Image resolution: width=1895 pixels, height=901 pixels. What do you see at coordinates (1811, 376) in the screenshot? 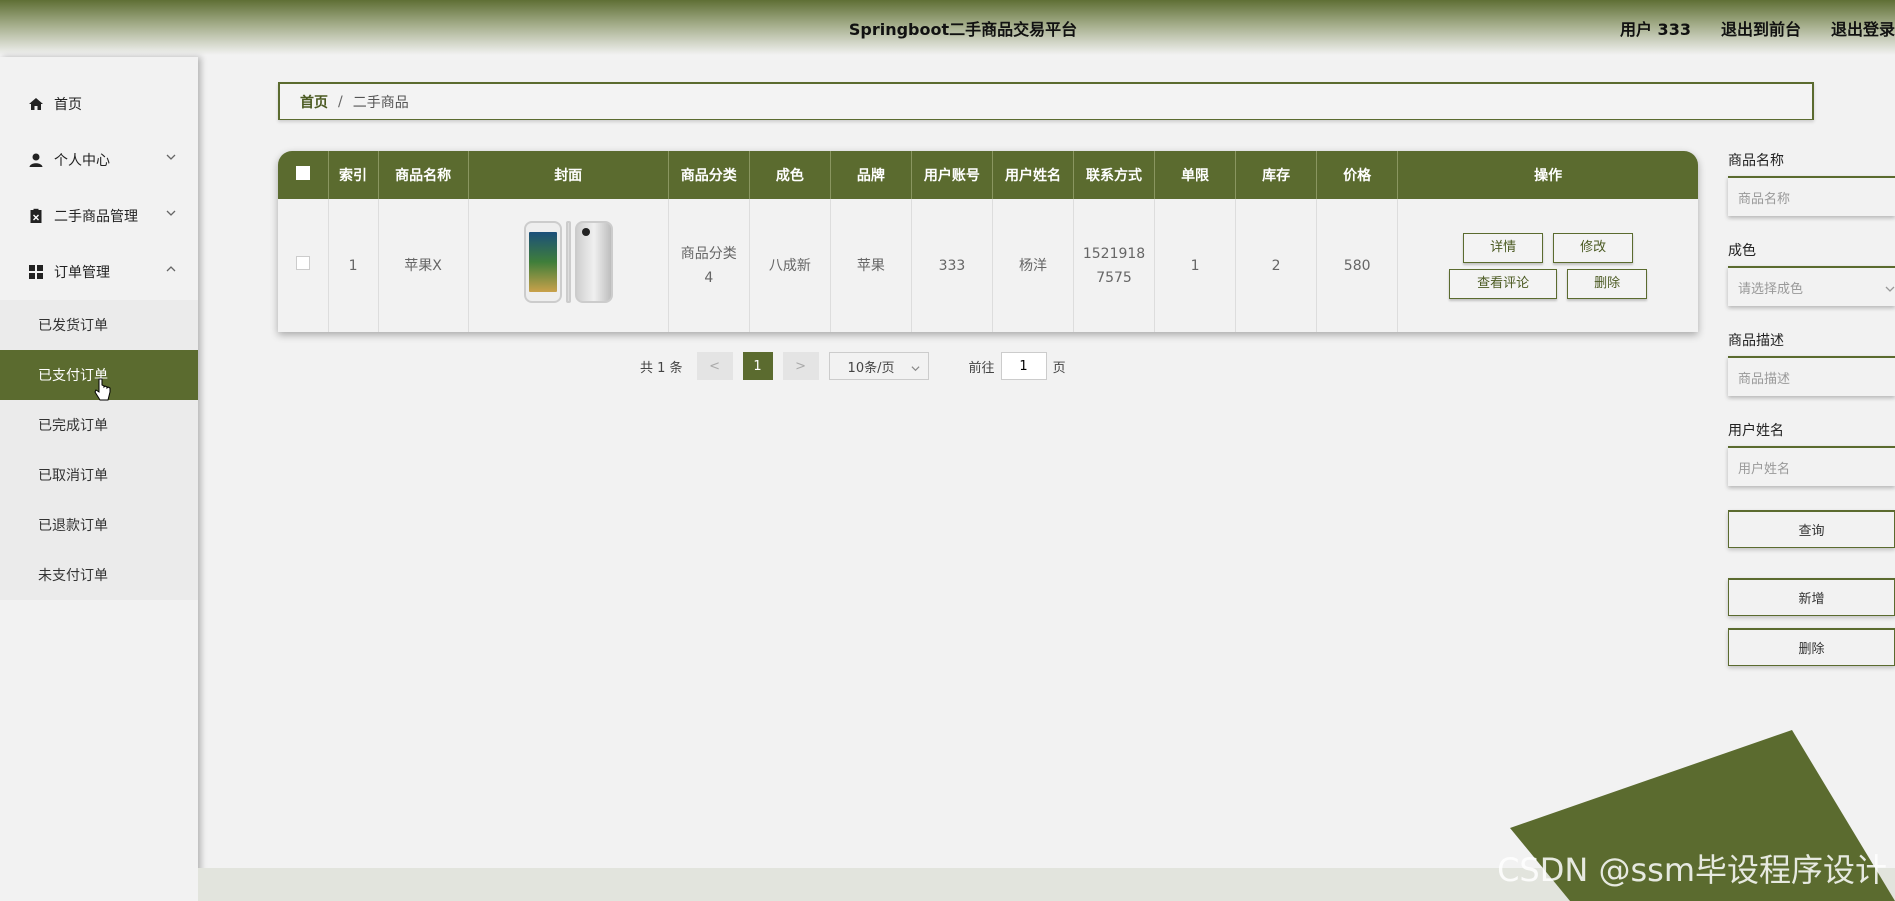
I see `description-input: 商品描述` at bounding box center [1811, 376].